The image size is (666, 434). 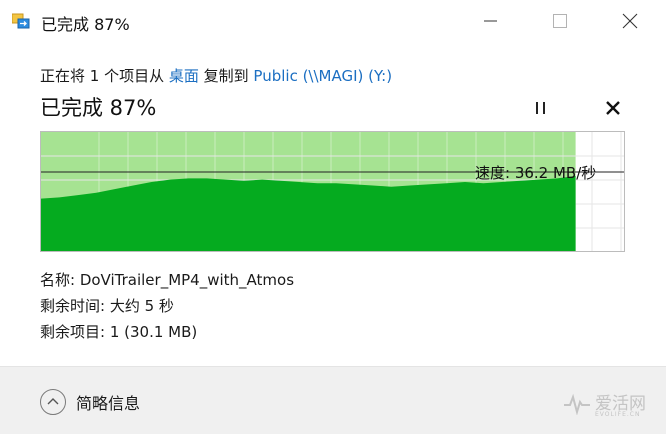 What do you see at coordinates (609, 405) in the screenshot?
I see `watermark: 爱活网 EVOLIFE.CN` at bounding box center [609, 405].